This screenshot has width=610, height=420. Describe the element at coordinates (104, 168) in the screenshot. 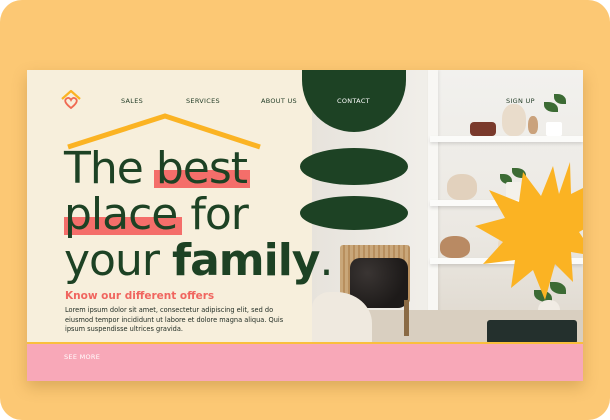

I see `headline-word: The` at that location.